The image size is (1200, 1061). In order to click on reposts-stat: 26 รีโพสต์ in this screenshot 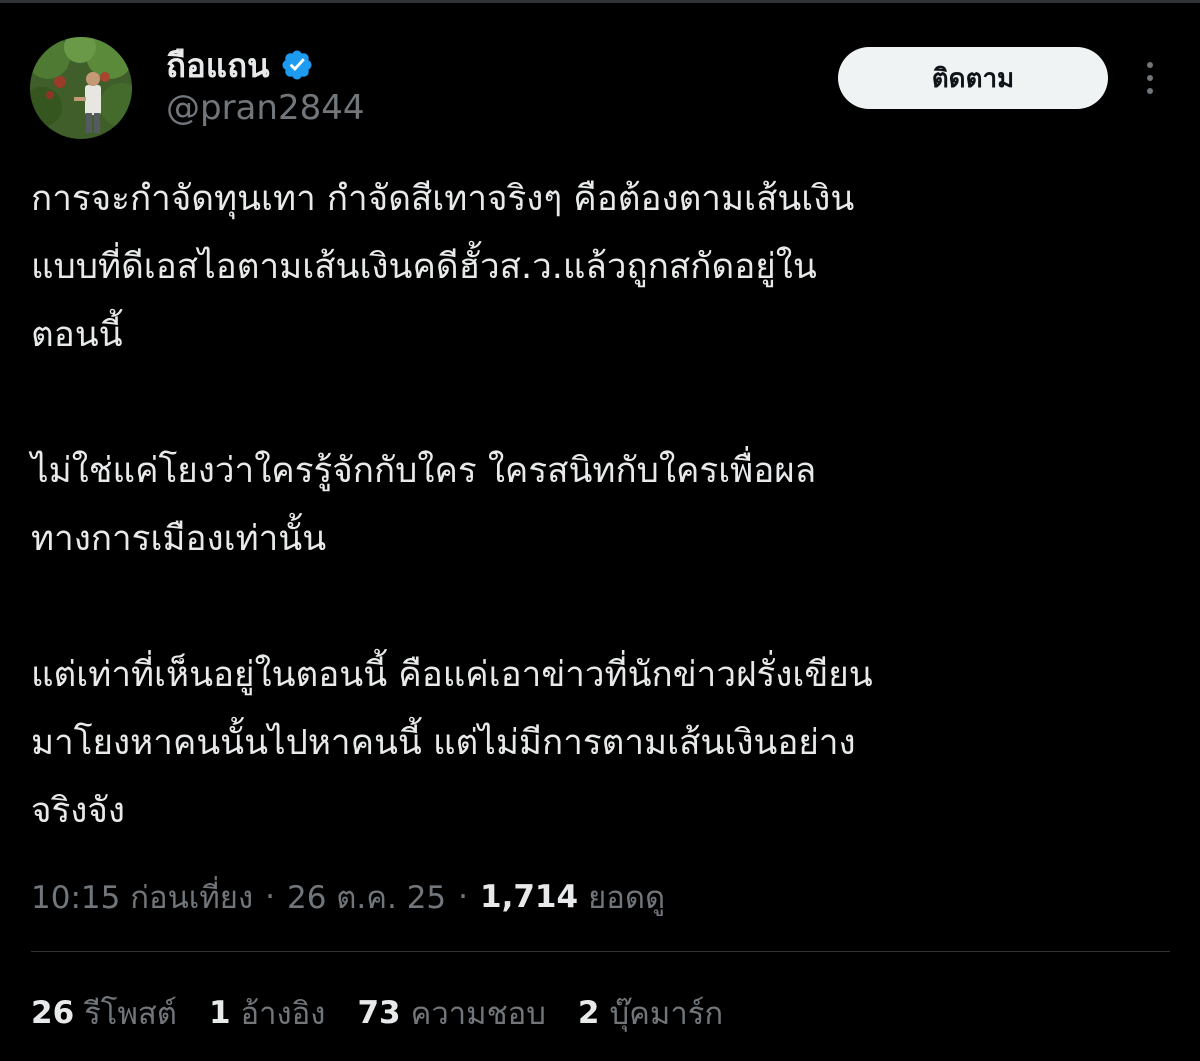, I will do `click(104, 1013)`.